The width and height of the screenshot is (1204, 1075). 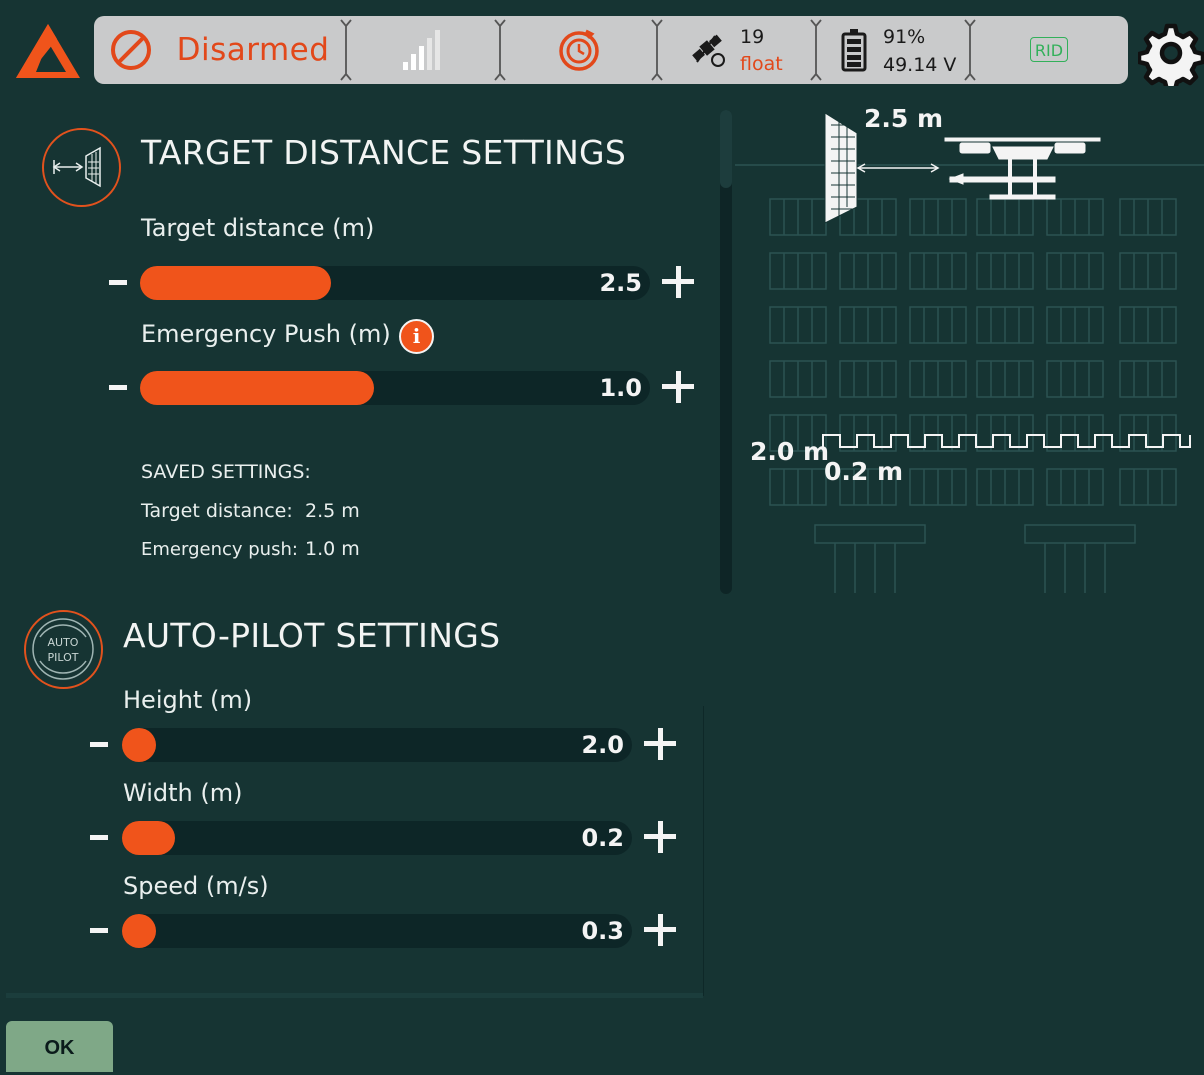 What do you see at coordinates (81, 167) in the screenshot?
I see `target-distance-icon` at bounding box center [81, 167].